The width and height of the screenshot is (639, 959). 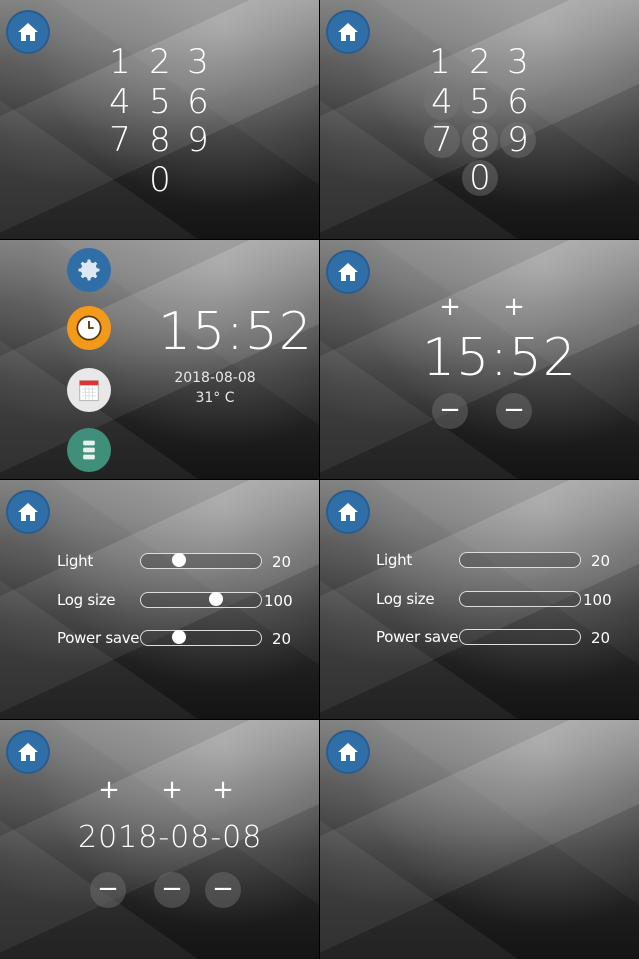 I want to click on gear-icon, so click(x=89, y=270).